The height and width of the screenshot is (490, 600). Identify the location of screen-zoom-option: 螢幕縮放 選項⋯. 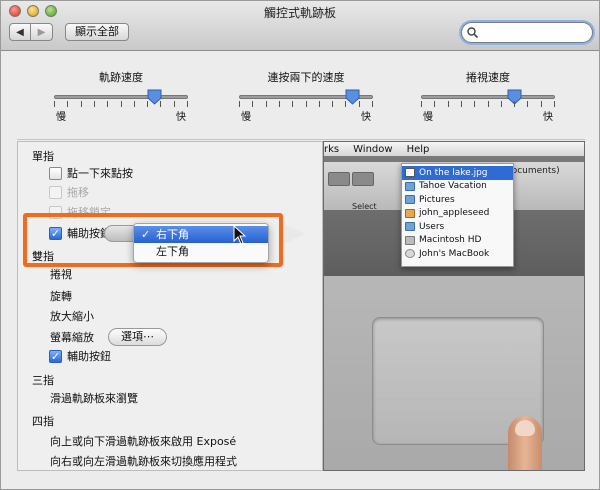
(108, 337).